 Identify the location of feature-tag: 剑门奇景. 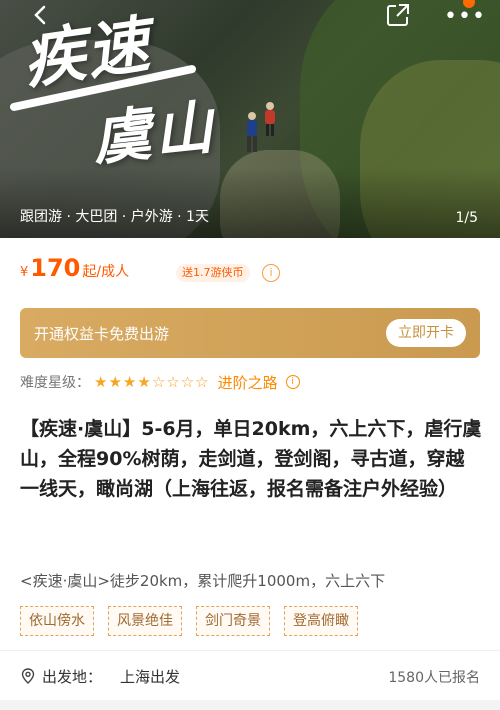
(233, 621).